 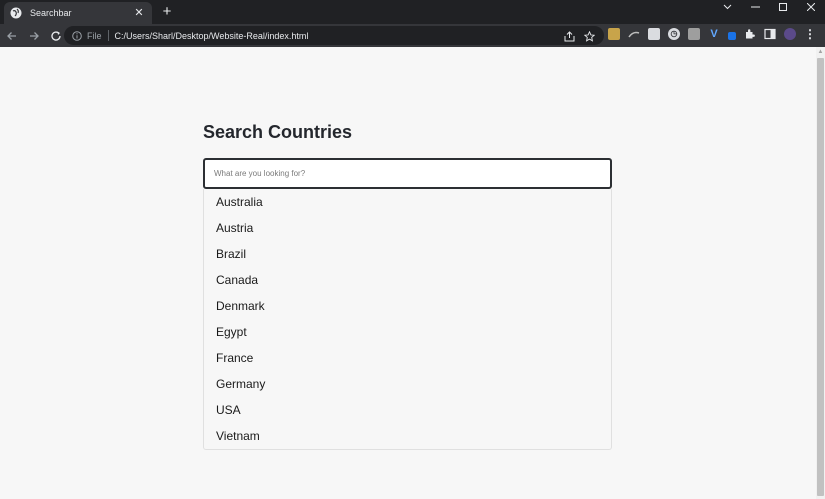 What do you see at coordinates (727, 7) in the screenshot?
I see `chevron-down-icon` at bounding box center [727, 7].